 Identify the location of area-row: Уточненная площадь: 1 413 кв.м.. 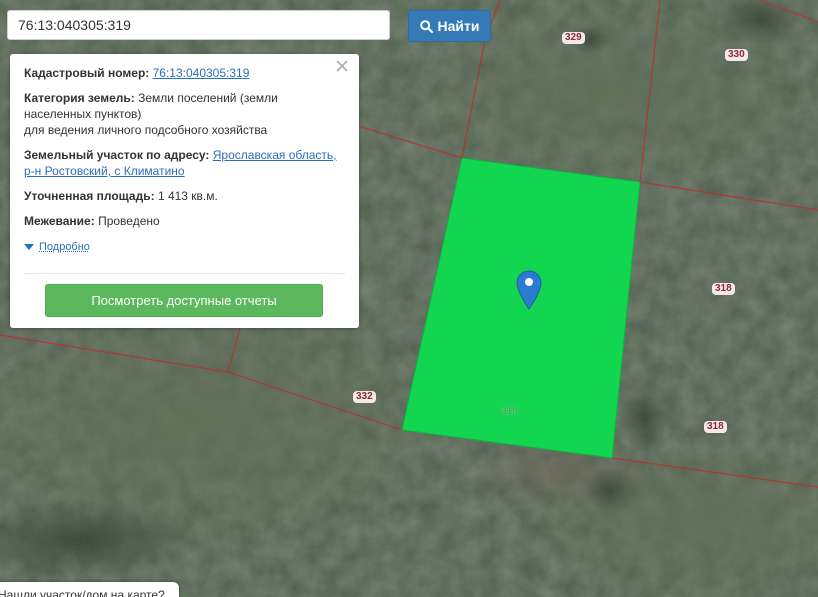
(184, 196).